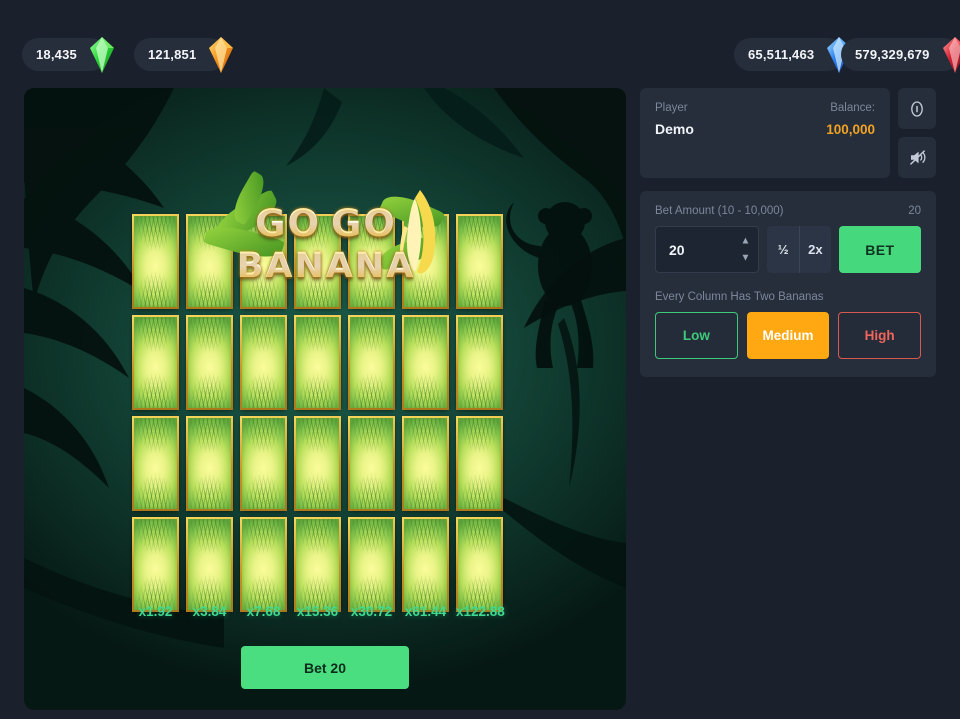 The height and width of the screenshot is (719, 960). I want to click on mute-button, so click(917, 157).